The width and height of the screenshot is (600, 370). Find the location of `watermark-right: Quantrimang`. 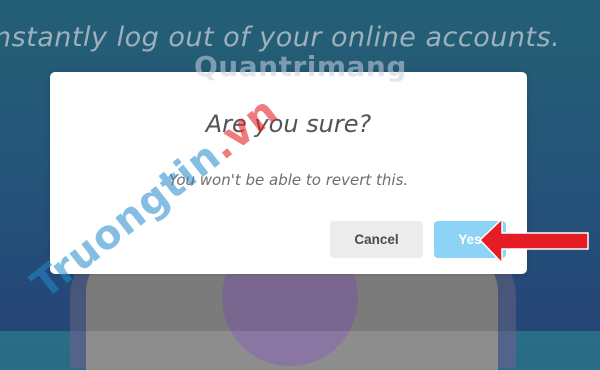

watermark-right: Quantrimang is located at coordinates (300, 66).